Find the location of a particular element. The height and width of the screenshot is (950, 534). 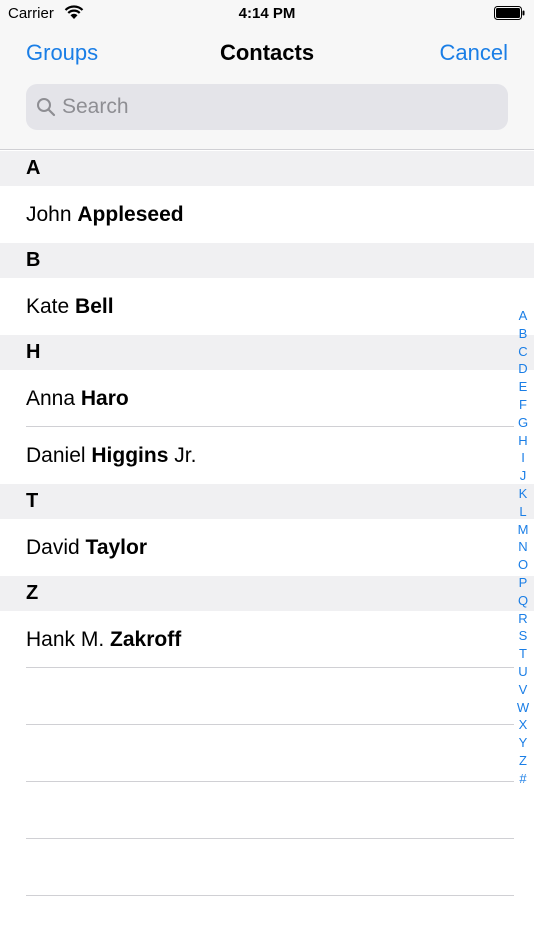

index-letter-n: N is located at coordinates (522, 547).